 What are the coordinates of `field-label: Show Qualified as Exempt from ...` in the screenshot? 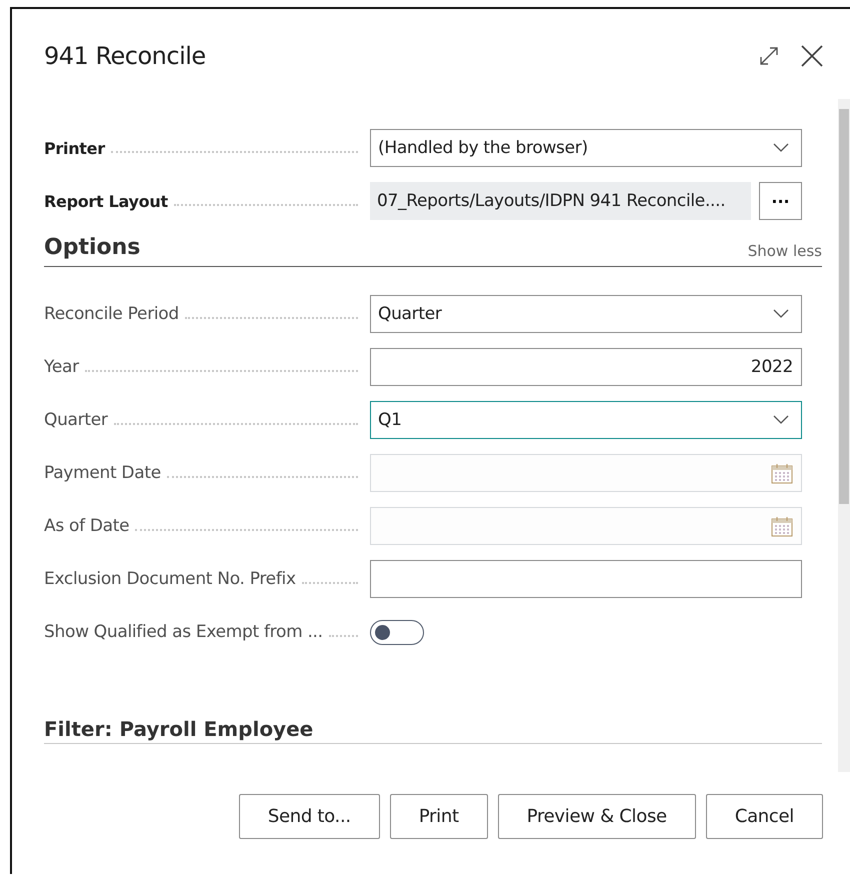 It's located at (183, 632).